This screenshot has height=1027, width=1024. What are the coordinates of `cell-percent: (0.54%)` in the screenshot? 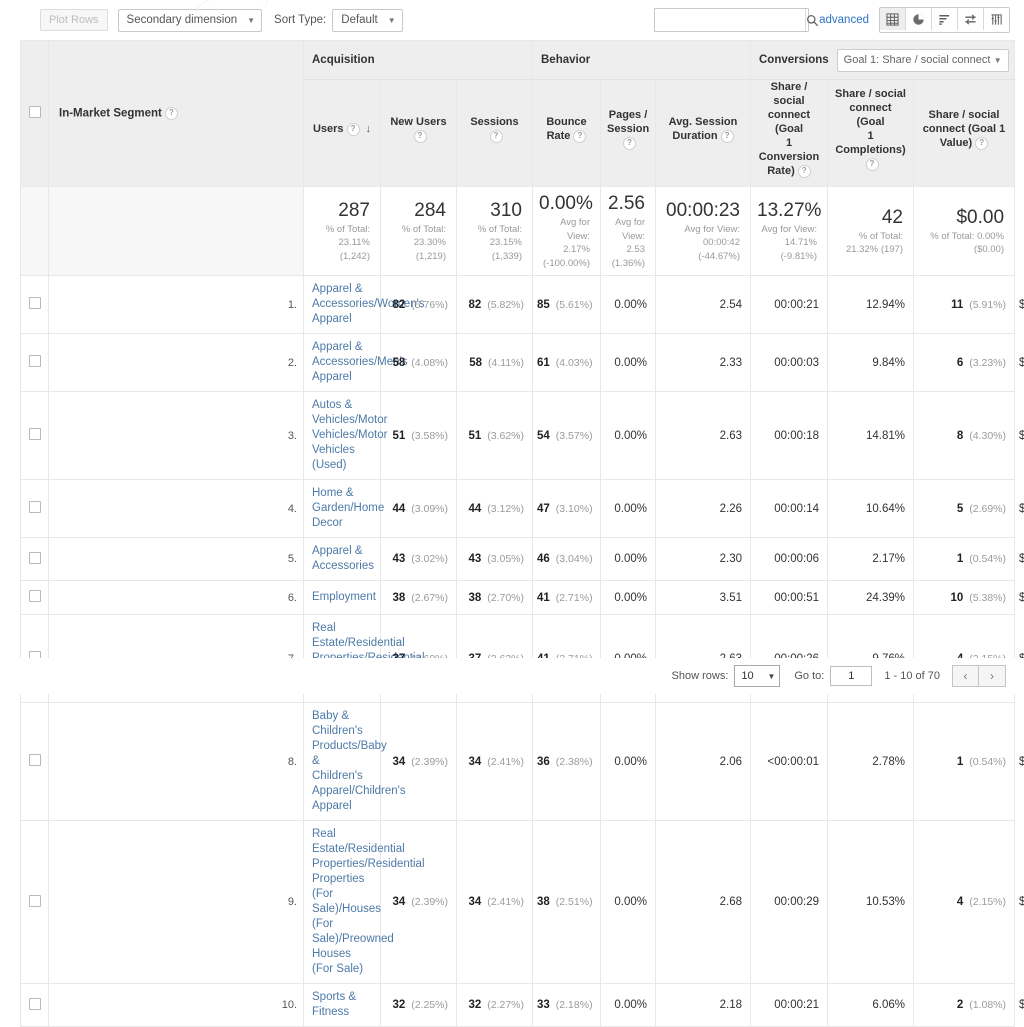 It's located at (988, 761).